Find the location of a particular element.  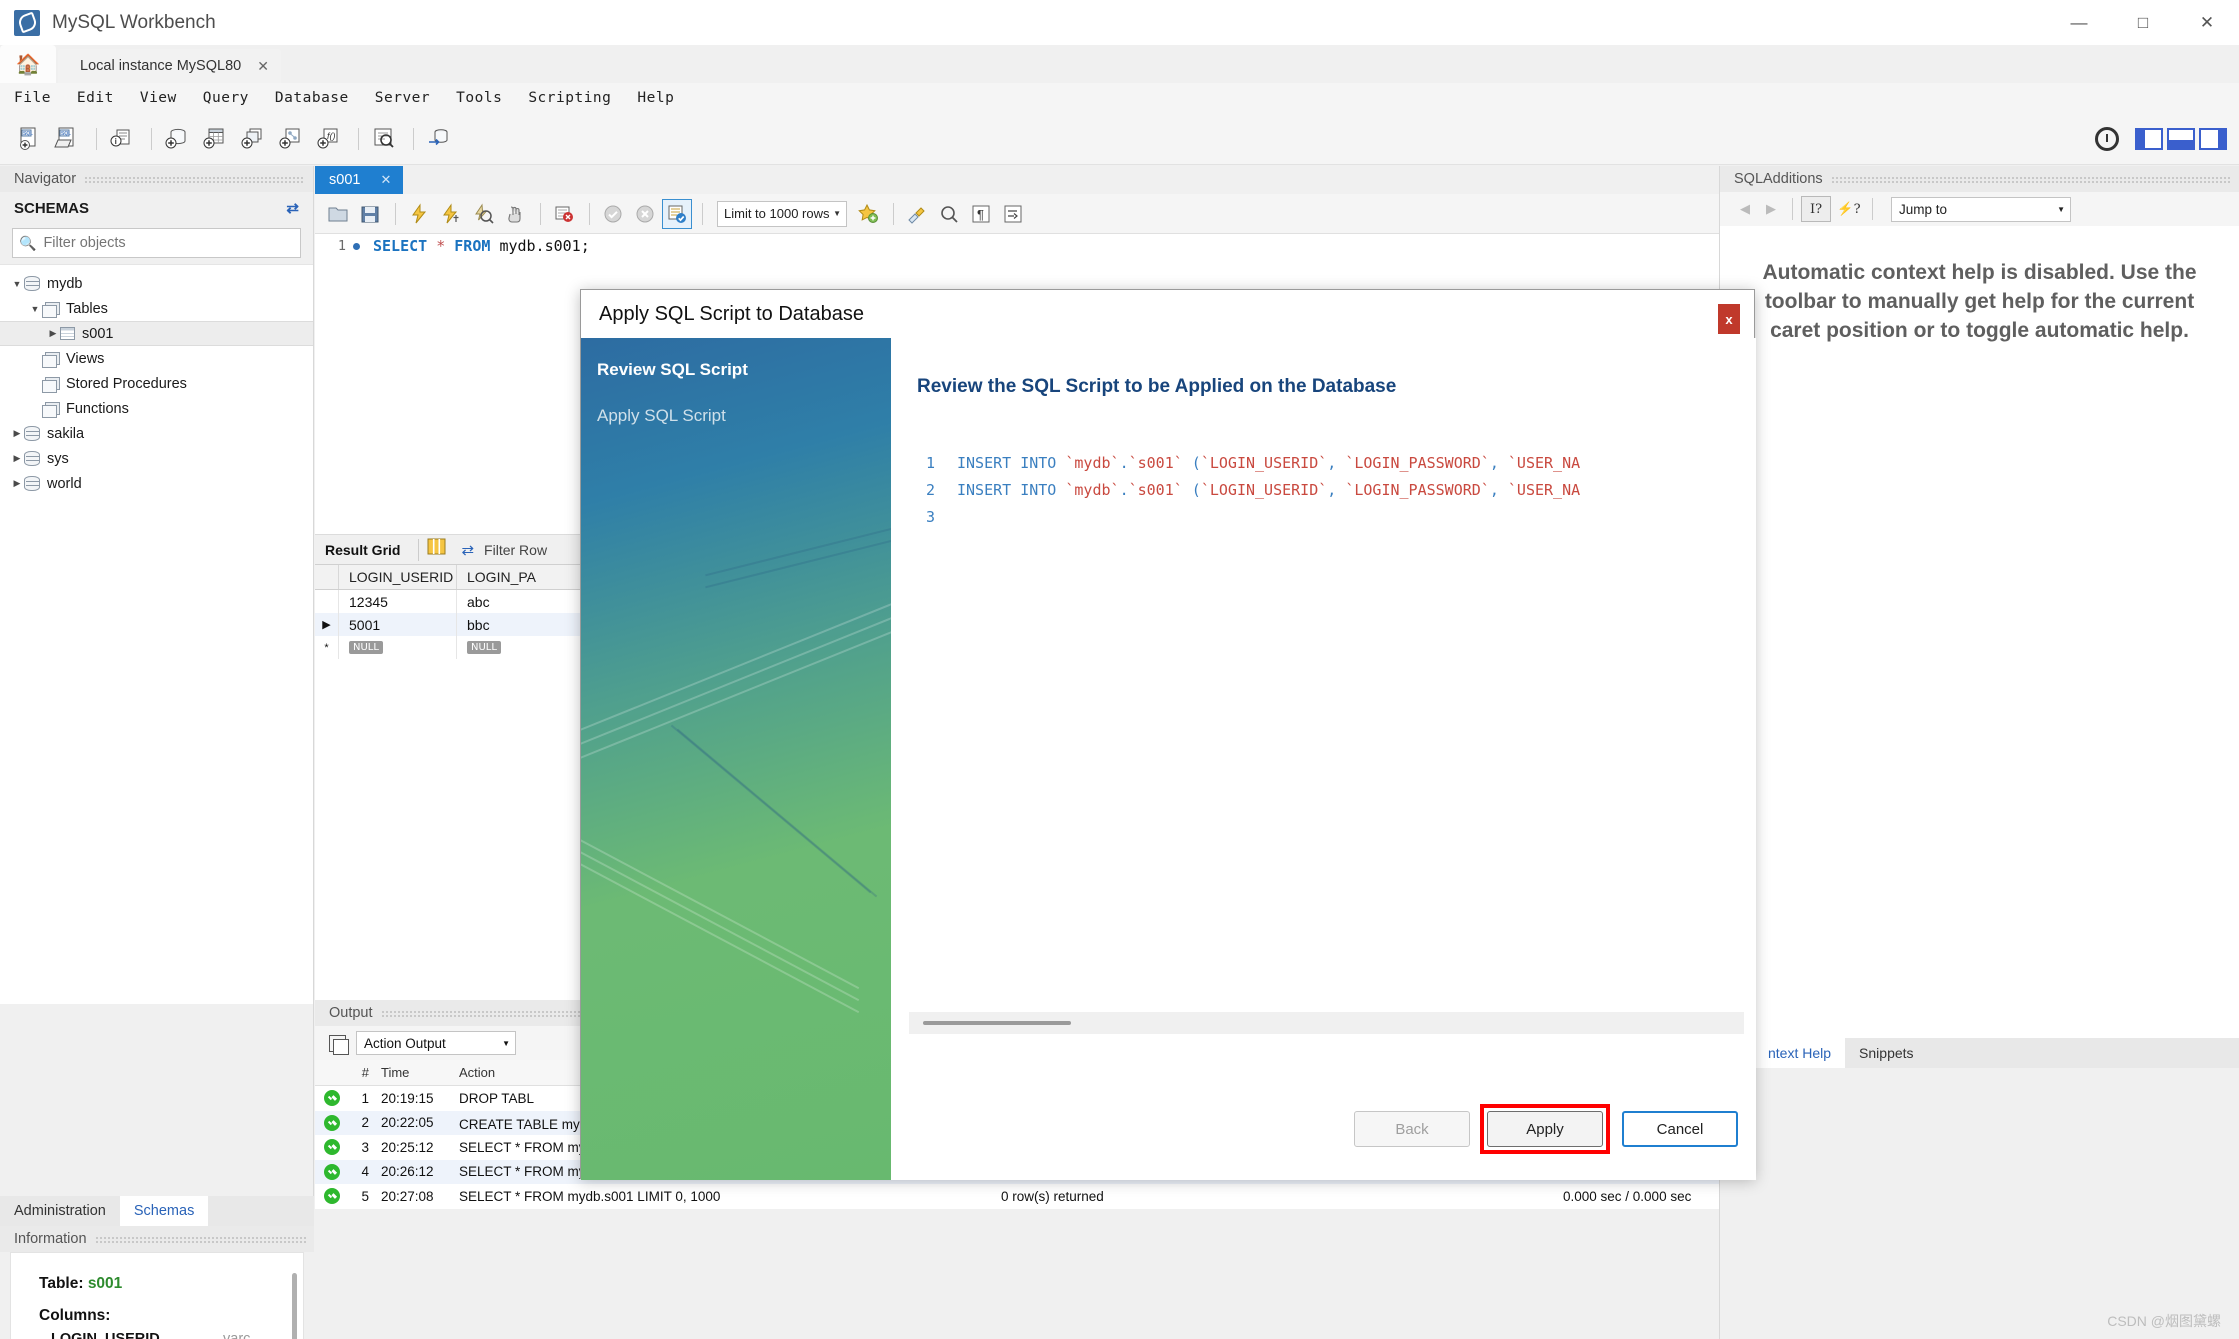

new-procedure-icon is located at coordinates (291, 139).